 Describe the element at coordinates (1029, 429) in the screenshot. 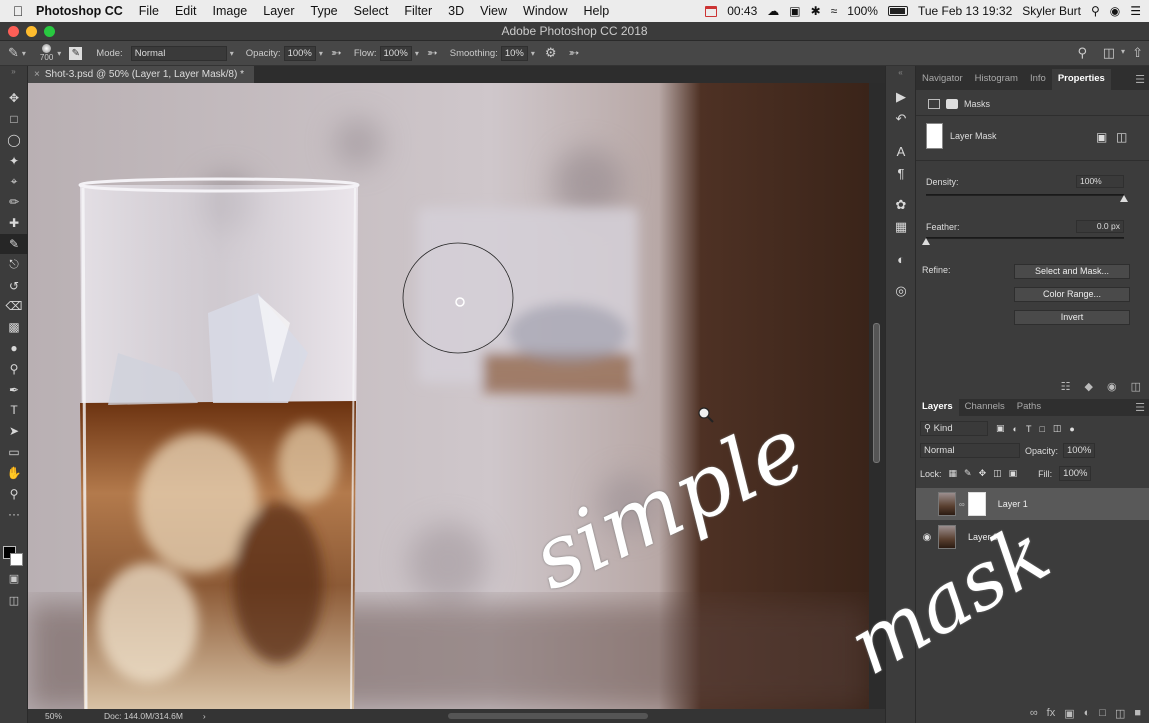

I see `filter-type-icon: T` at that location.